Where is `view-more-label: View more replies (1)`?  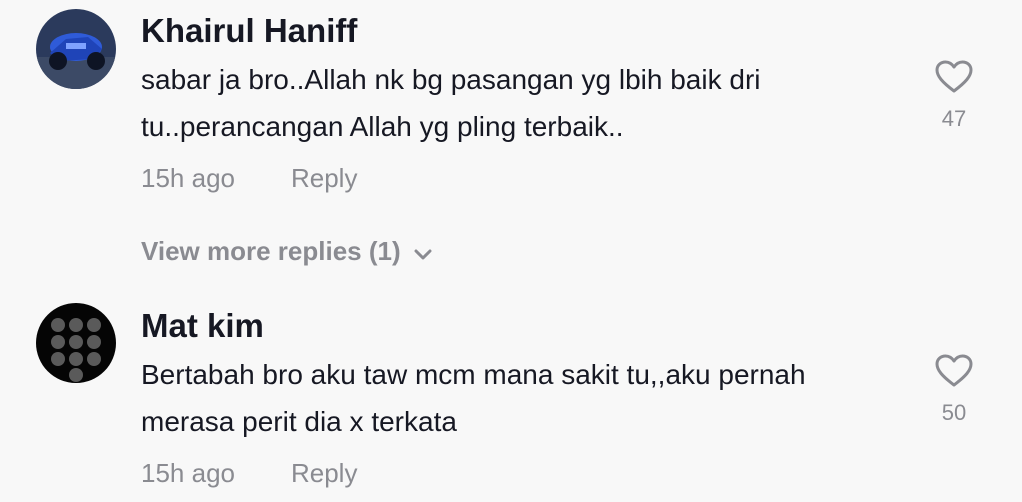
view-more-label: View more replies (1) is located at coordinates (271, 251).